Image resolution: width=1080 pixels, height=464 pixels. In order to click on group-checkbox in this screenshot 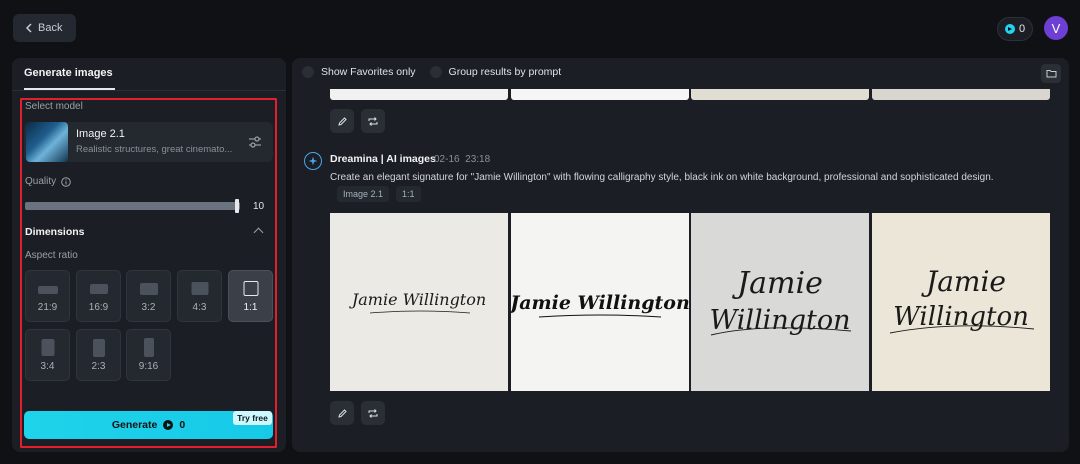, I will do `click(435, 72)`.